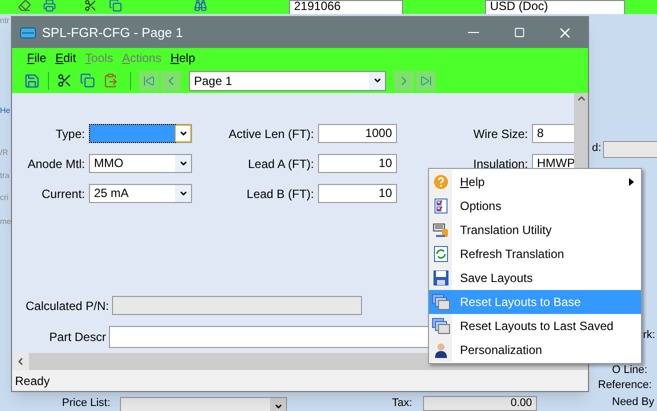 This screenshot has width=657, height=411. I want to click on form-label: cri, so click(4, 198).